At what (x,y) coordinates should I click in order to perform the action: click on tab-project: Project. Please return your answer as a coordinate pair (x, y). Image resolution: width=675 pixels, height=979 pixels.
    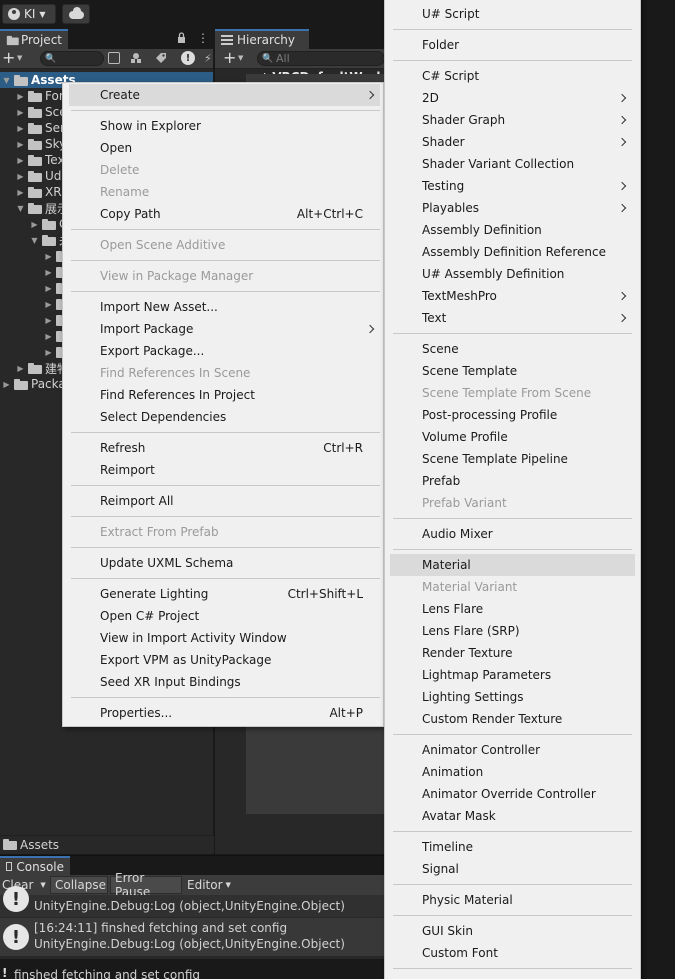
    Looking at the image, I should click on (34, 39).